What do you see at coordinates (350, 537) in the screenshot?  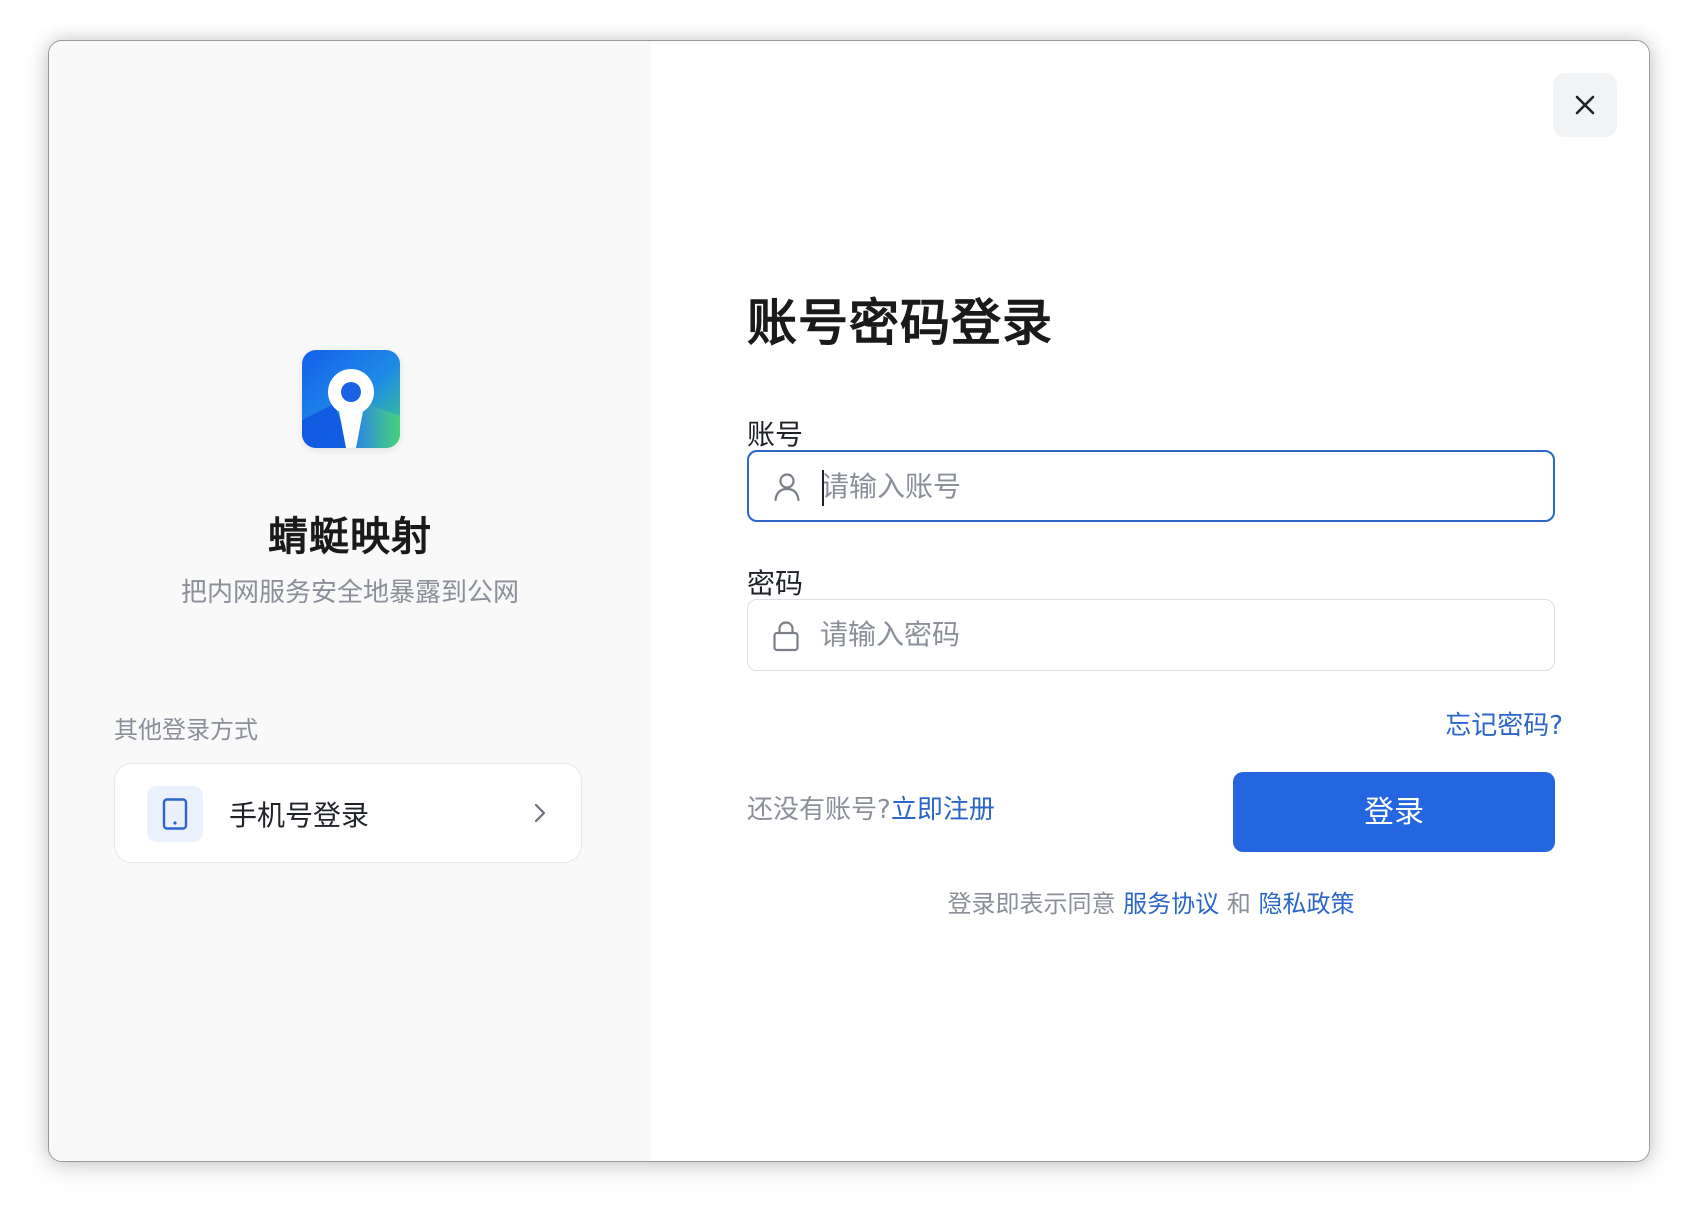 I see `app-name: 蜻蜓映射` at bounding box center [350, 537].